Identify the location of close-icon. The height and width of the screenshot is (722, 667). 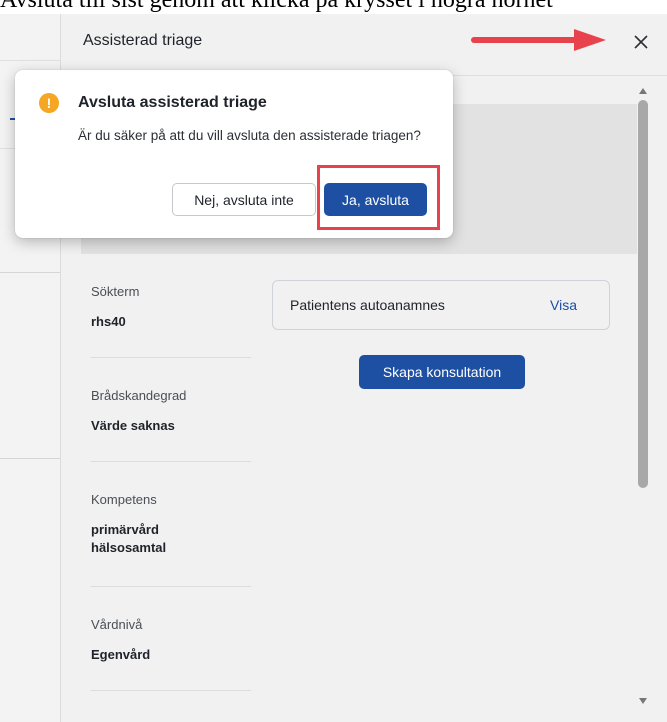
(641, 42).